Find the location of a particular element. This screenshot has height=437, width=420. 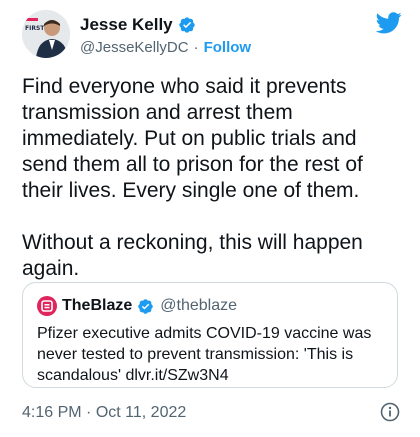

handle-row: @JesseKellyDC · Follow is located at coordinates (165, 47).